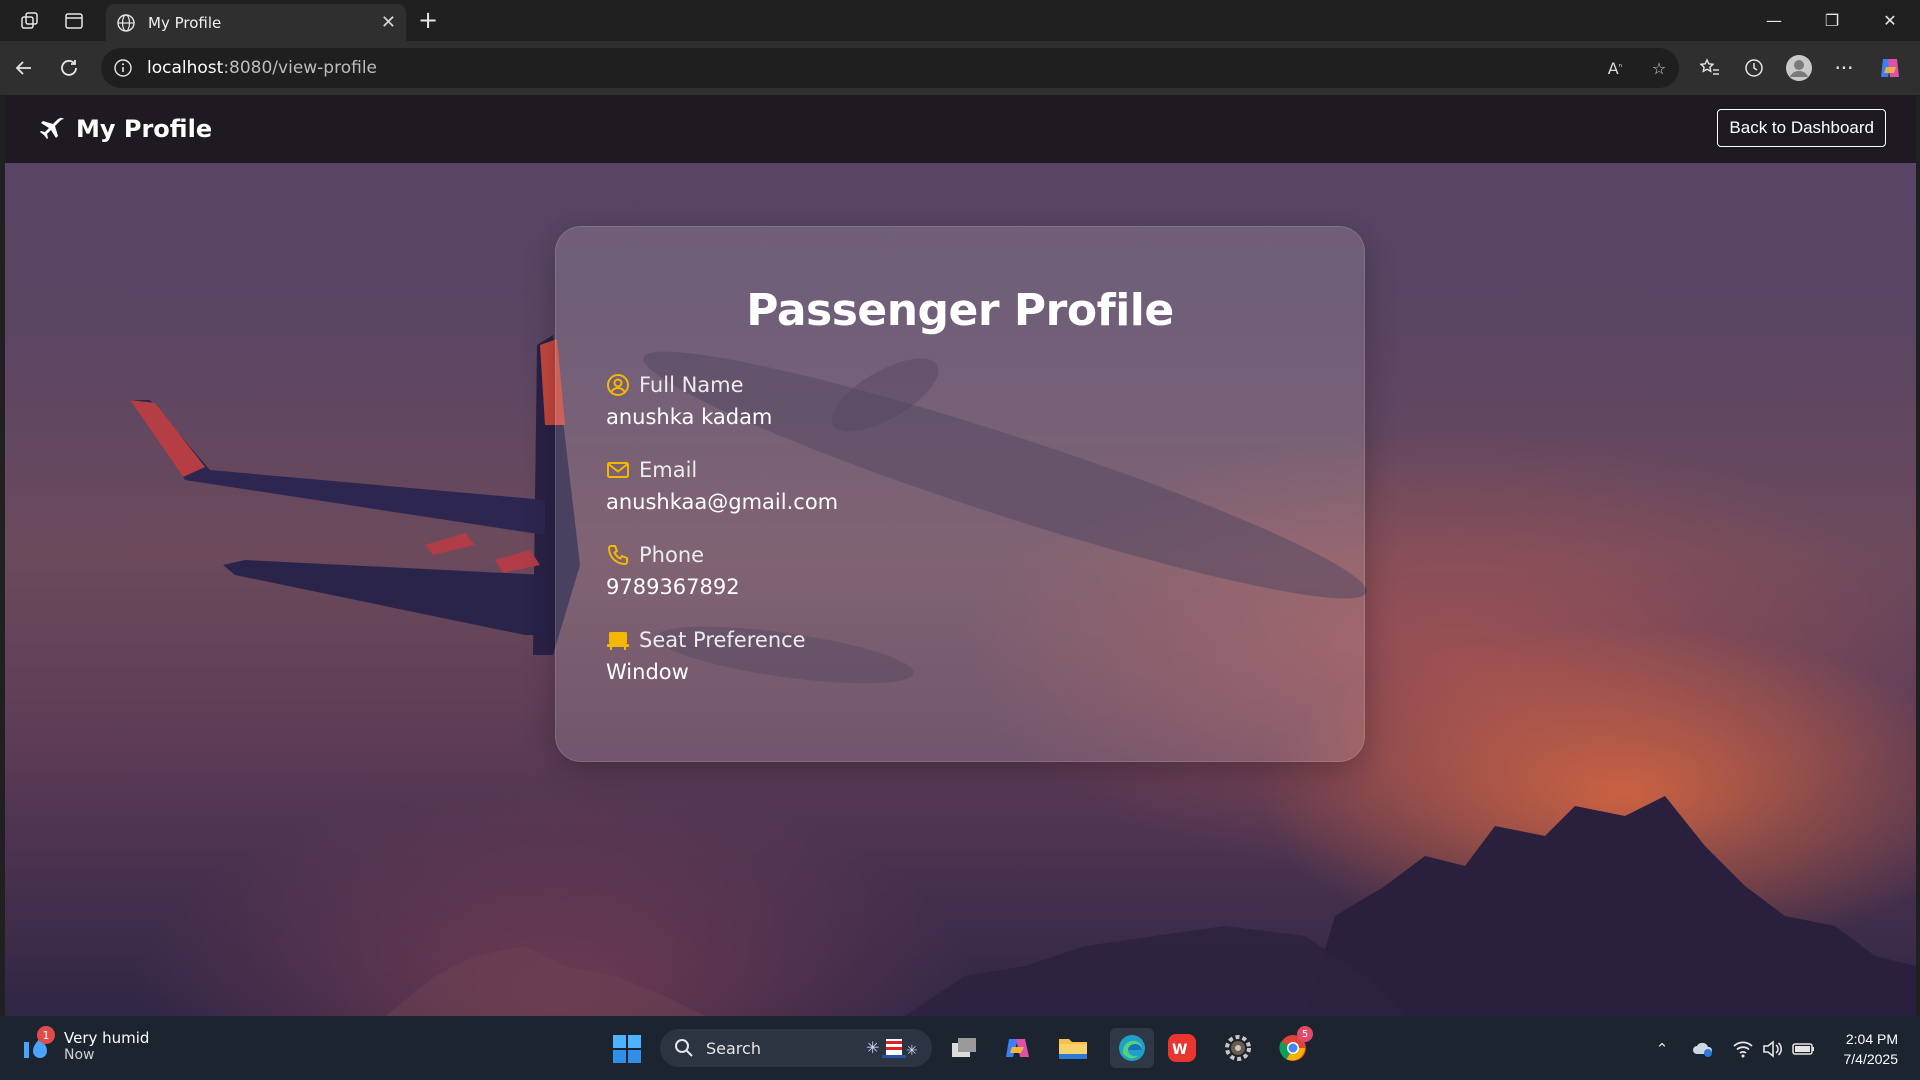  Describe the element at coordinates (1773, 1049) in the screenshot. I see `volume-icon` at that location.